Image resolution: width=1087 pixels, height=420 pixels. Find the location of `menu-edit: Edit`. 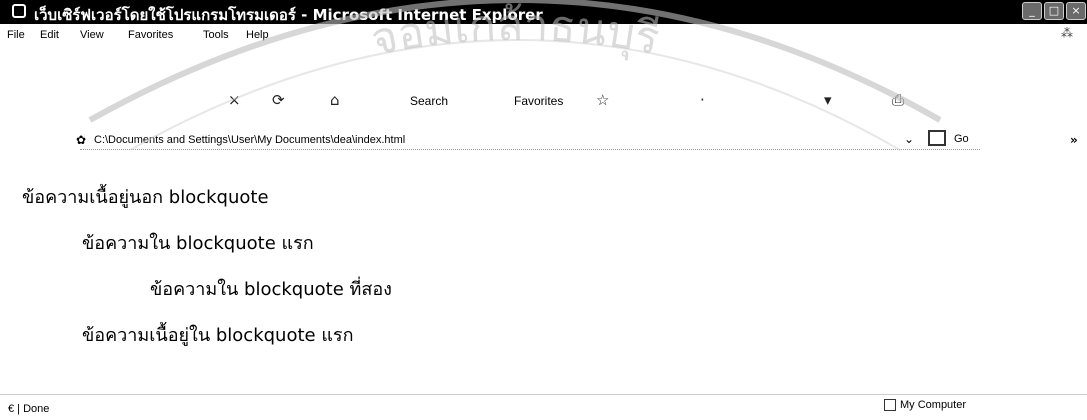

menu-edit: Edit is located at coordinates (49, 35).